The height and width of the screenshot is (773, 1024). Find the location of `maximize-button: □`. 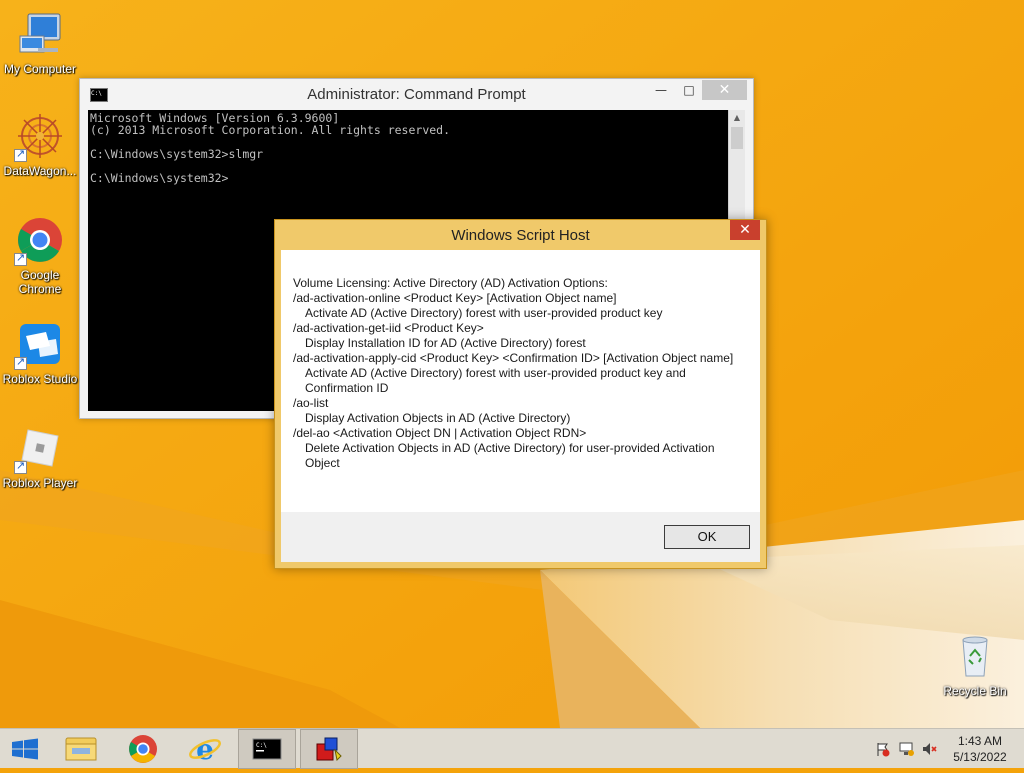

maximize-button: □ is located at coordinates (689, 90).